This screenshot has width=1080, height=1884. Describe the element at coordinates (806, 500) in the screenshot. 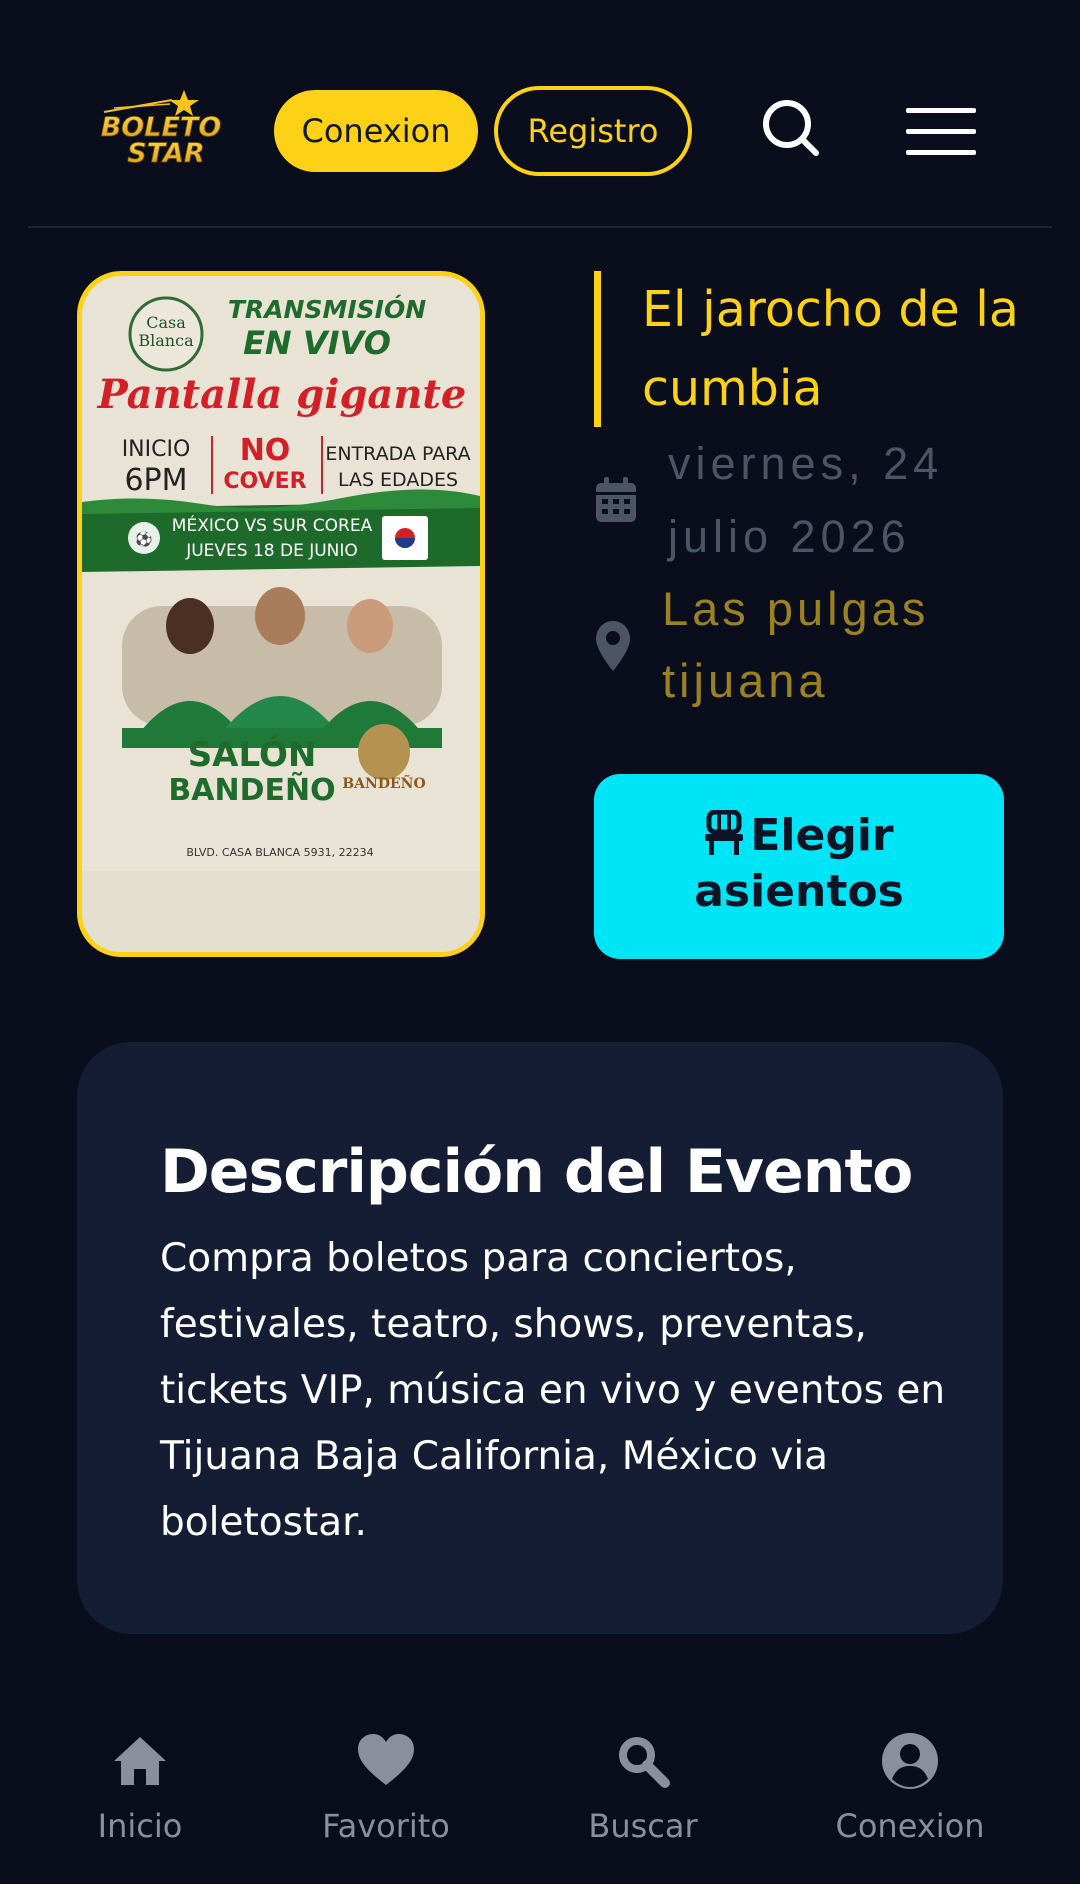

I see `event-date: viernes, 24 julio 2026` at that location.